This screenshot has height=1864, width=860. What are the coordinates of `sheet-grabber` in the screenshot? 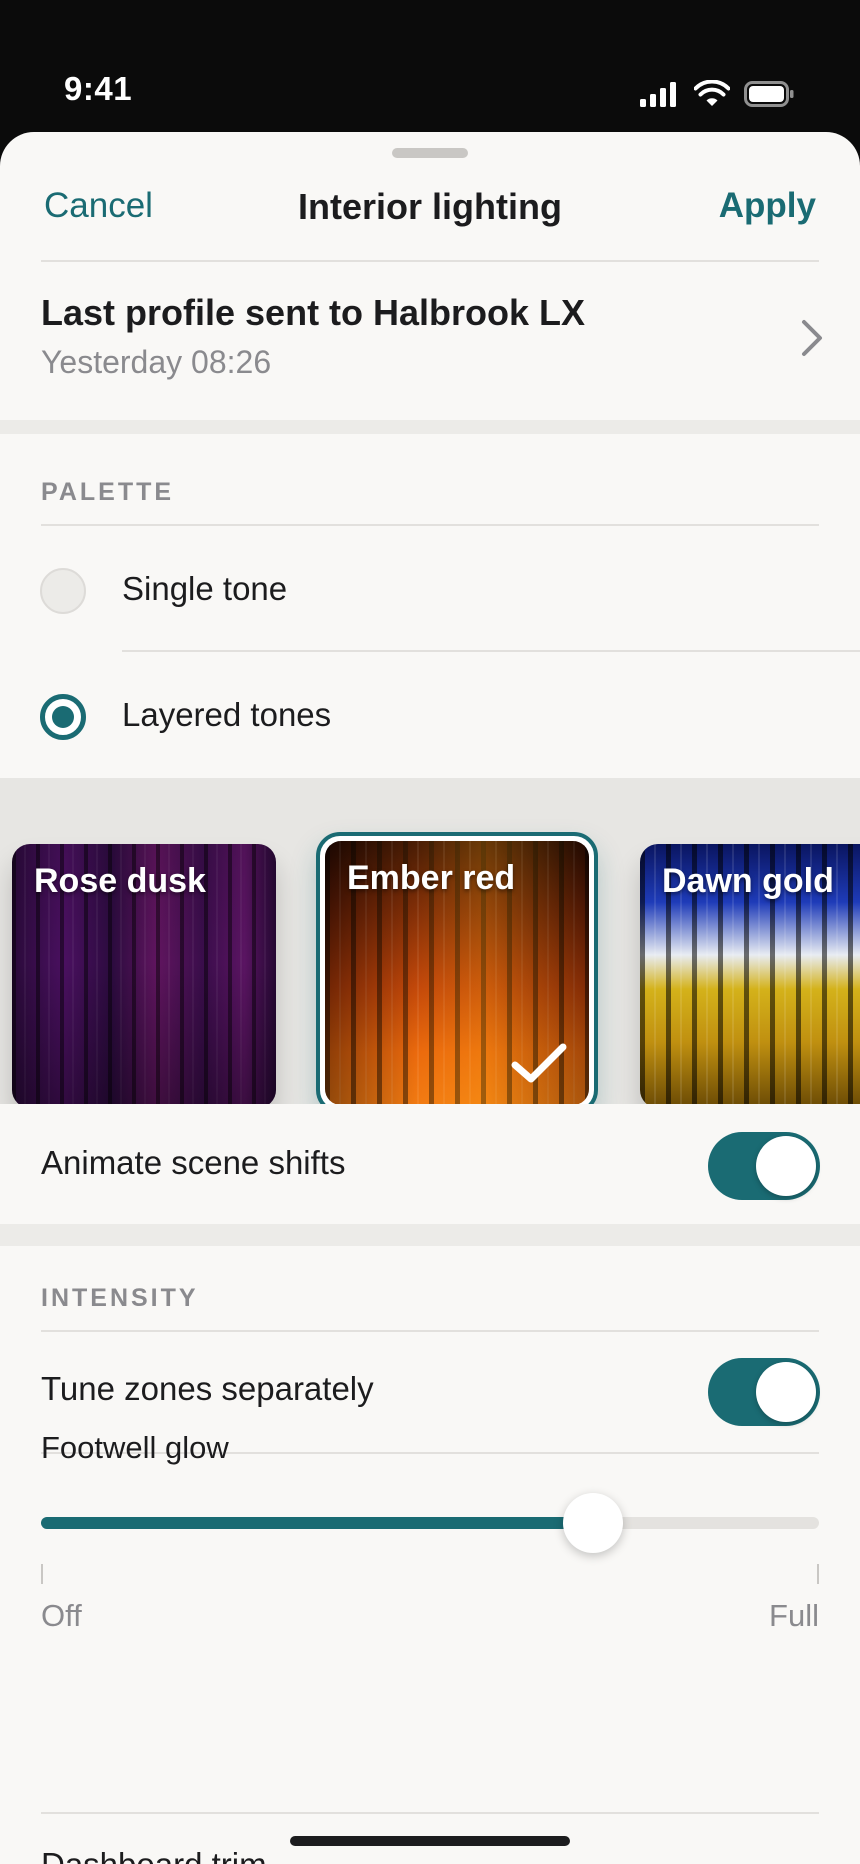 It's located at (430, 153).